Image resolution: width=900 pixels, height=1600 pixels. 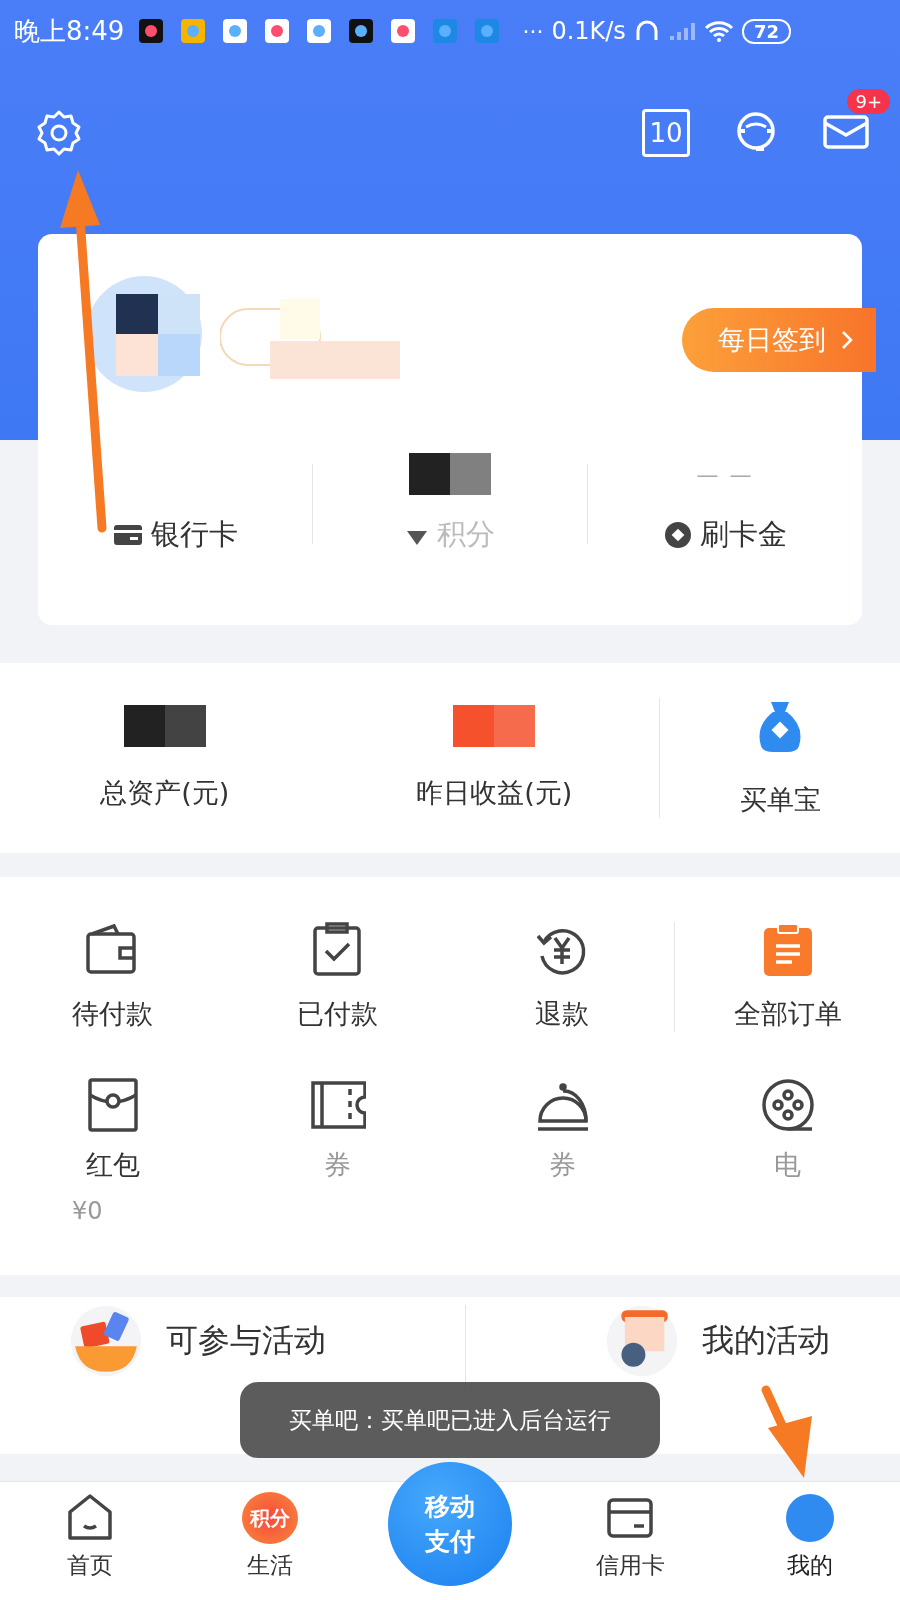 What do you see at coordinates (87, 1211) in the screenshot?
I see `benefit-amount: ¥0` at bounding box center [87, 1211].